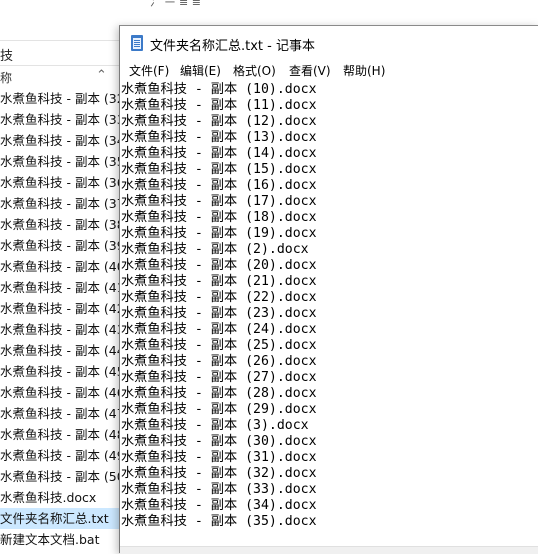 This screenshot has height=554, width=538. I want to click on file-list-item: 水煮鱼科技 - 副本 (42, so click(60, 308).